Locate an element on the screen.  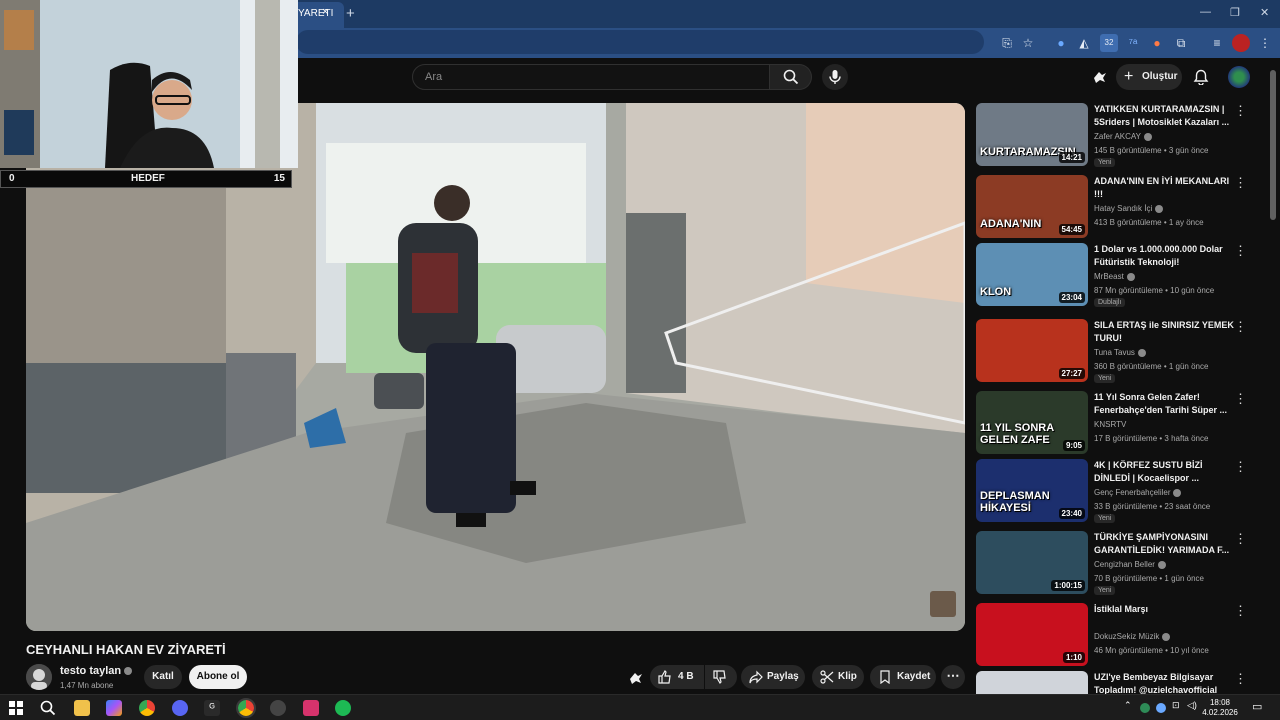
recommendation-channel: Cengizhan Beller is located at coordinates (1130, 564).